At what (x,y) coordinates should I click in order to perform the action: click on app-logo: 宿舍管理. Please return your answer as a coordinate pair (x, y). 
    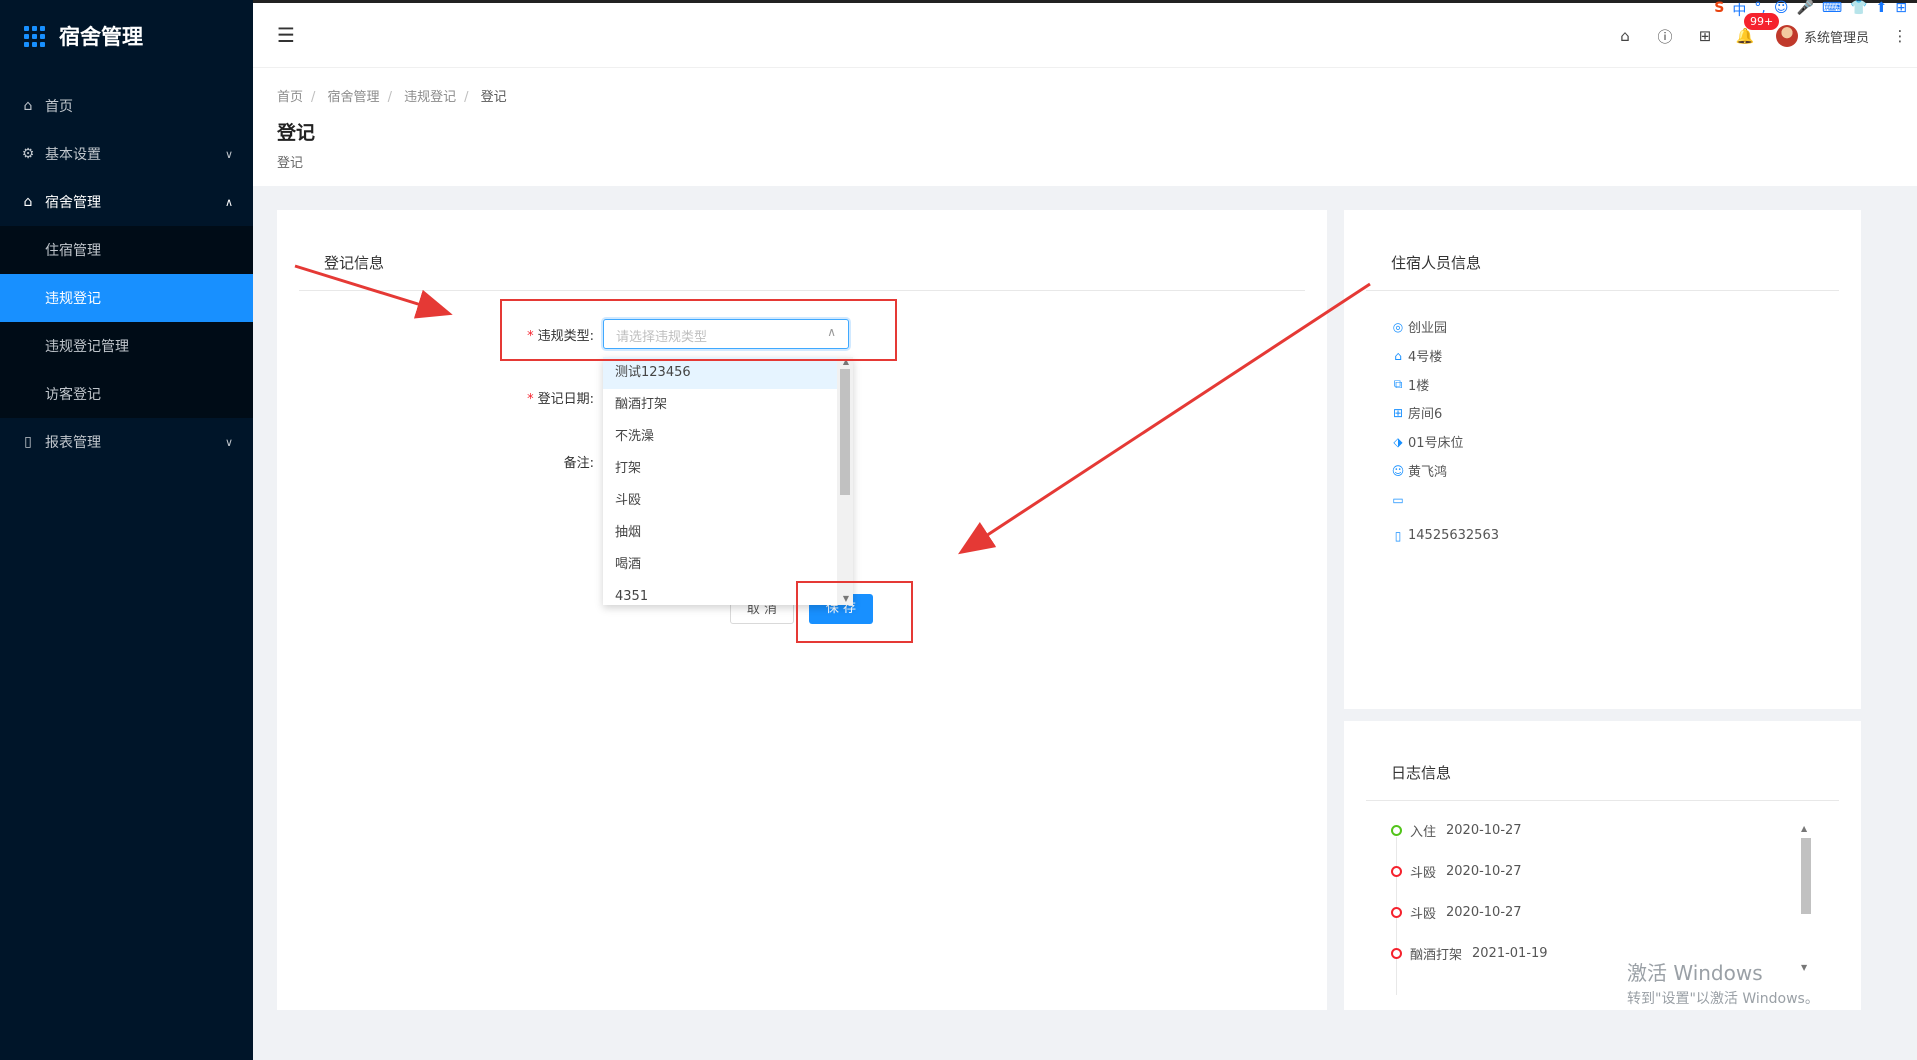
    Looking at the image, I should click on (126, 36).